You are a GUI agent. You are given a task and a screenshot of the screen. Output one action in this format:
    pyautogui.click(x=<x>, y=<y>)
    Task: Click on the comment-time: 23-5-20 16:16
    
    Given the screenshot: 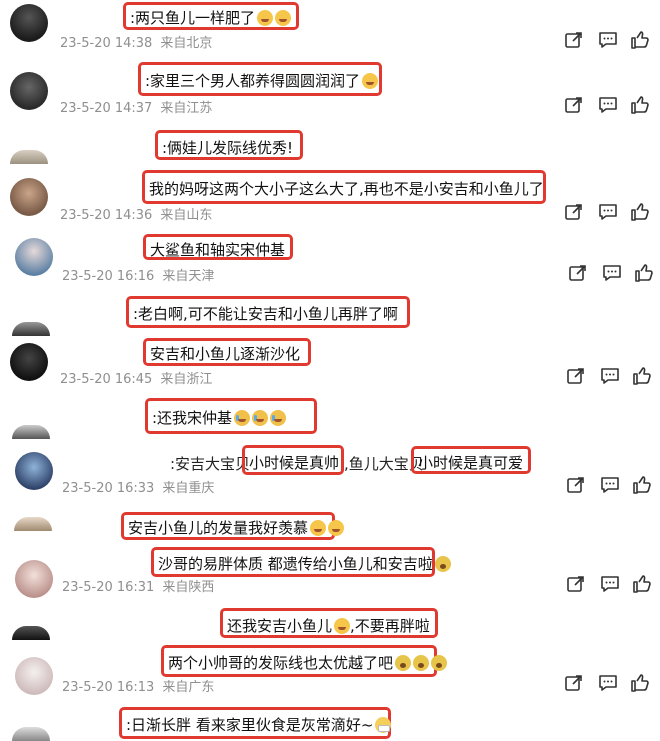 What is the action you would take?
    pyautogui.click(x=108, y=276)
    